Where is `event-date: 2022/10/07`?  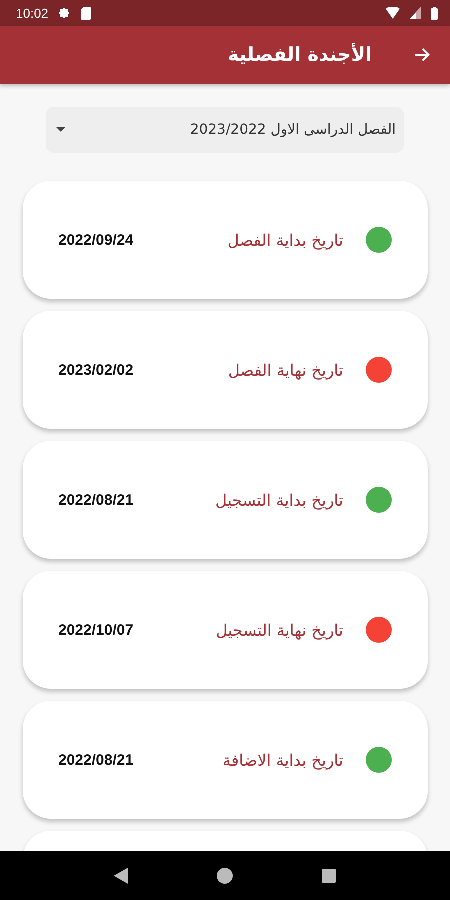 event-date: 2022/10/07 is located at coordinates (96, 630).